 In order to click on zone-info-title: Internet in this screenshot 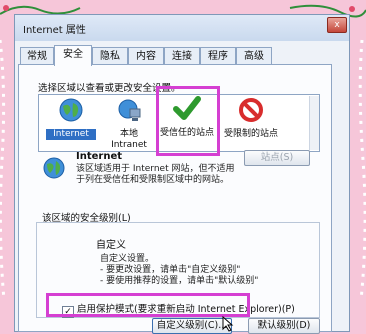, I will do `click(99, 156)`.